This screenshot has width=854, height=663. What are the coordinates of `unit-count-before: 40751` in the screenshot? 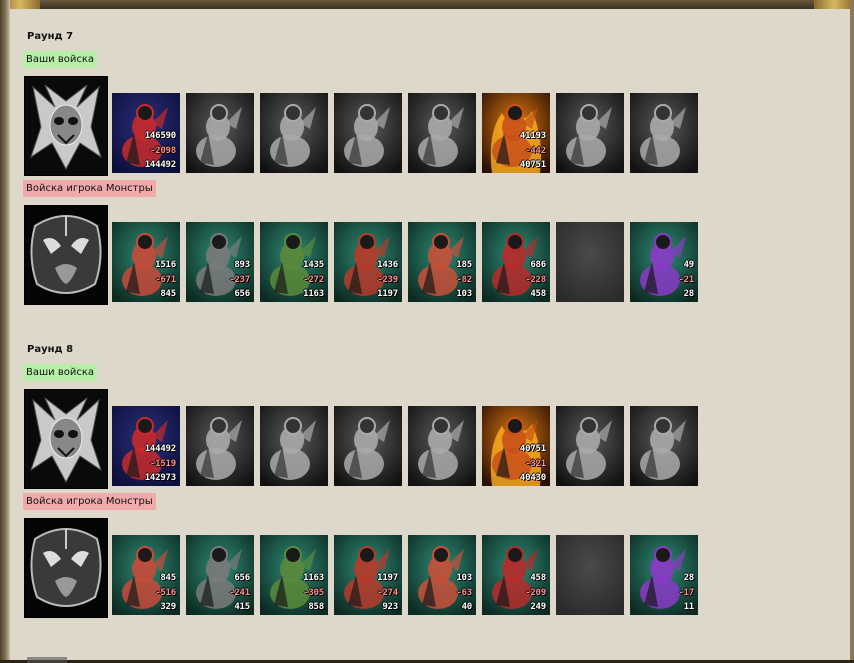 It's located at (532, 449).